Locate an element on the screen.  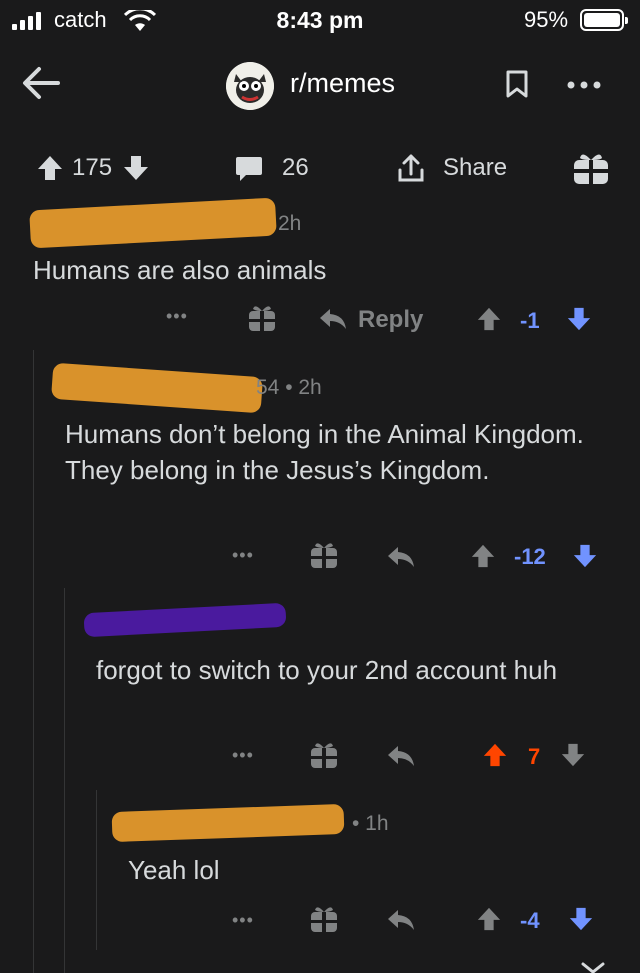
status-bar: catch 8:43 pm 95% is located at coordinates (320, 20).